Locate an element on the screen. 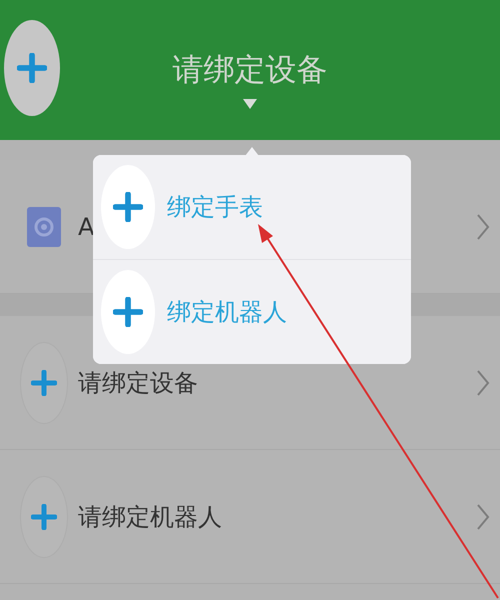  row-label: 请绑定机器人 is located at coordinates (150, 517).